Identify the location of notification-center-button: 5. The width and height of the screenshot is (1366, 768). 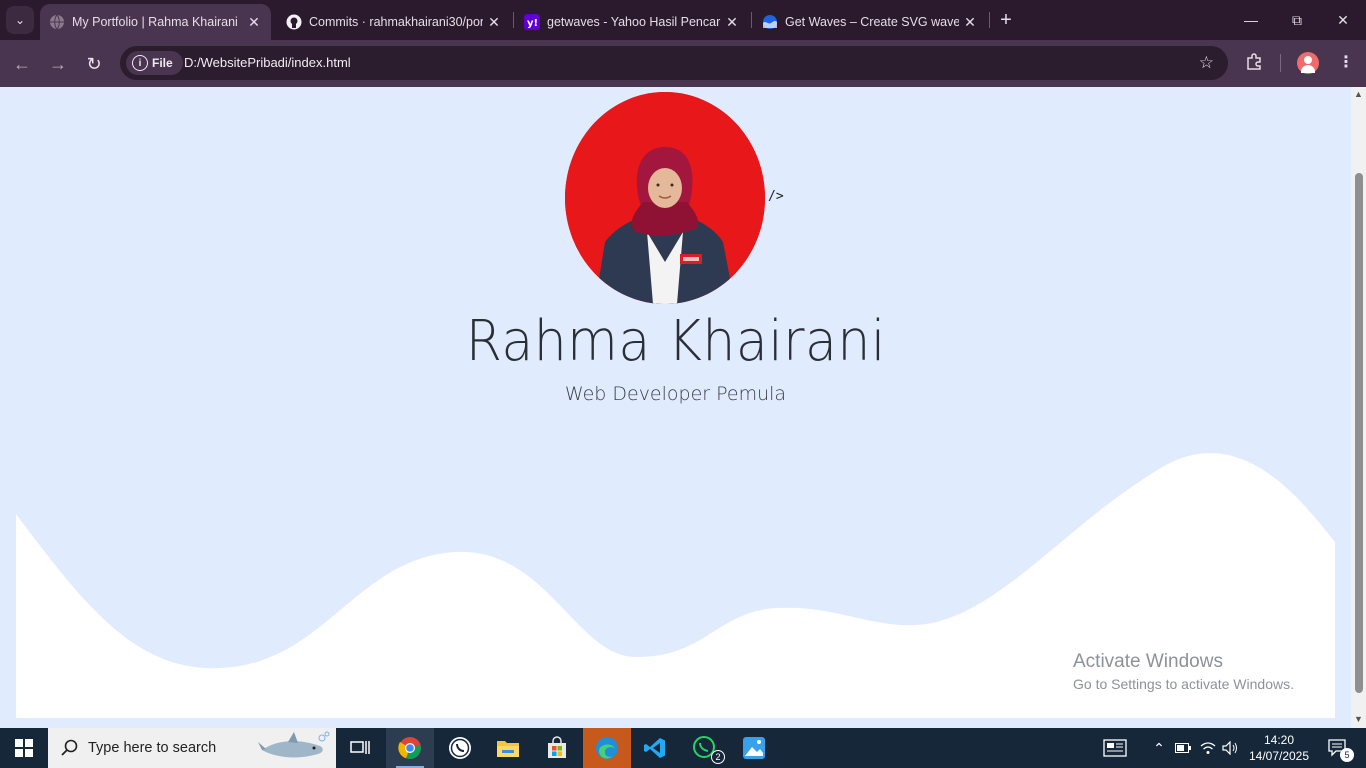
(1338, 748).